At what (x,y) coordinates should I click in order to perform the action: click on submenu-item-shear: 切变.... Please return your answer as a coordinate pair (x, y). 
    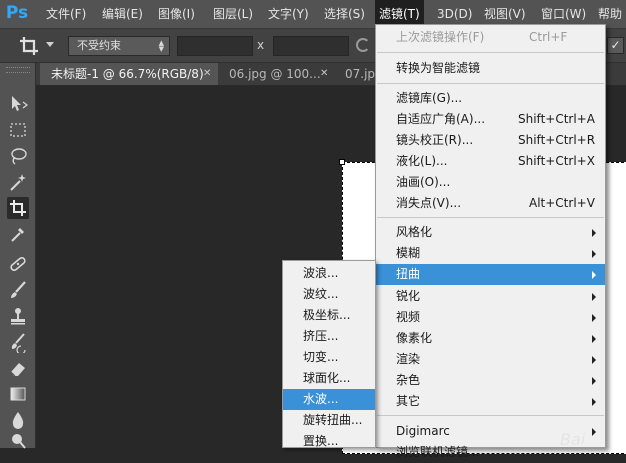
    Looking at the image, I should click on (329, 357).